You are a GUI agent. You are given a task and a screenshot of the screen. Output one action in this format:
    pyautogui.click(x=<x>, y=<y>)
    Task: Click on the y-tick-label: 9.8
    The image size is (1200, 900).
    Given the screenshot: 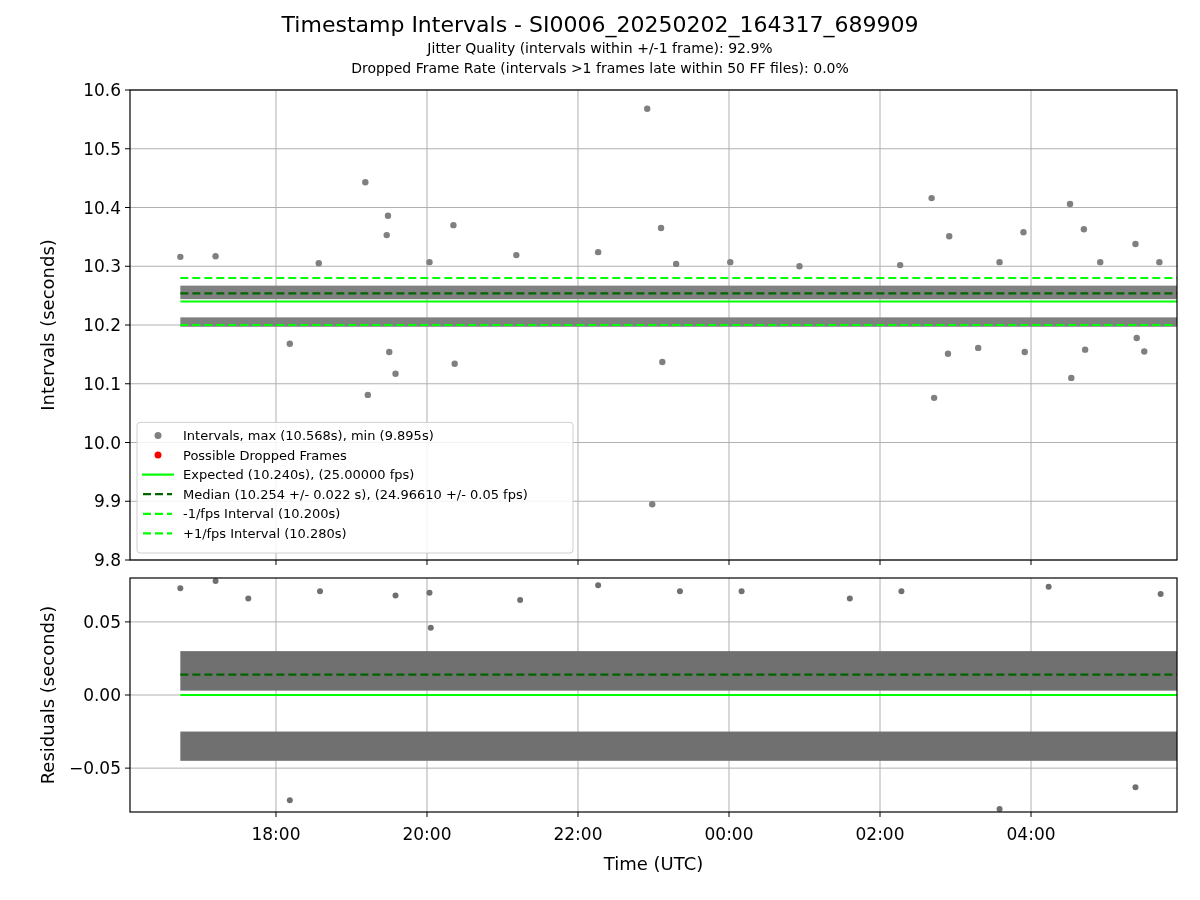 What is the action you would take?
    pyautogui.click(x=107, y=560)
    